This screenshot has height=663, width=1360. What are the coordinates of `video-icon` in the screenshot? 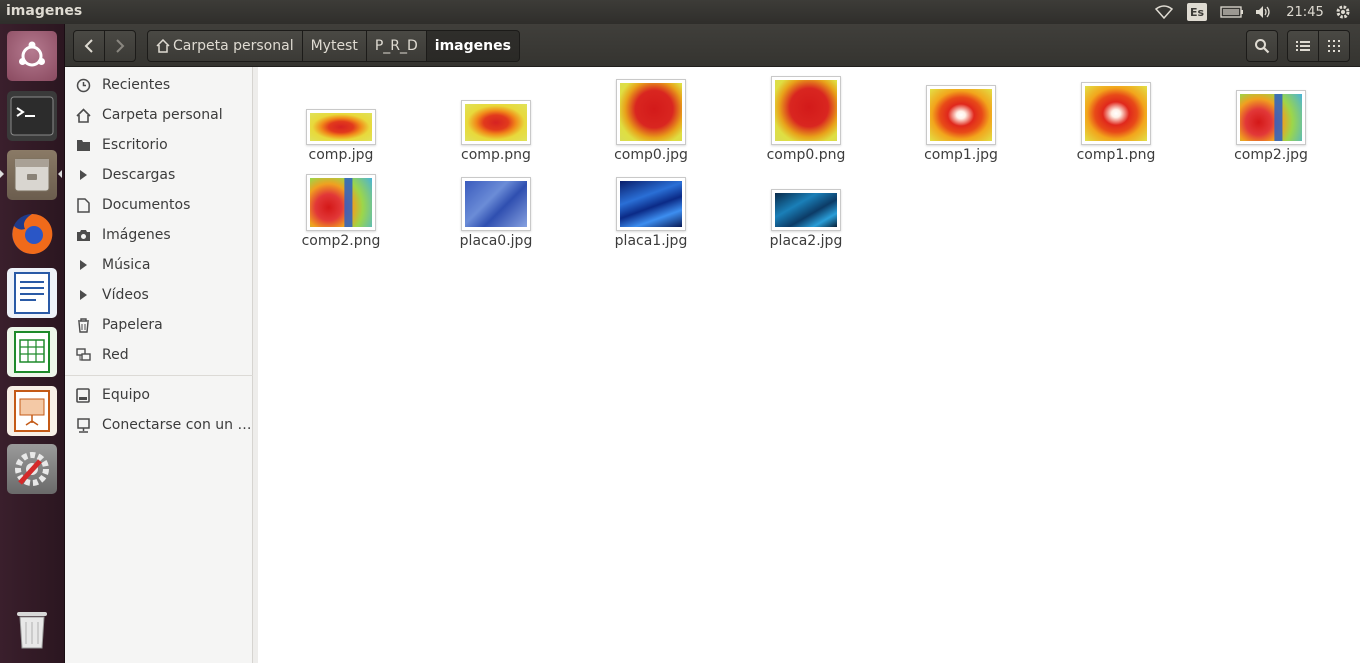 It's located at (83, 295).